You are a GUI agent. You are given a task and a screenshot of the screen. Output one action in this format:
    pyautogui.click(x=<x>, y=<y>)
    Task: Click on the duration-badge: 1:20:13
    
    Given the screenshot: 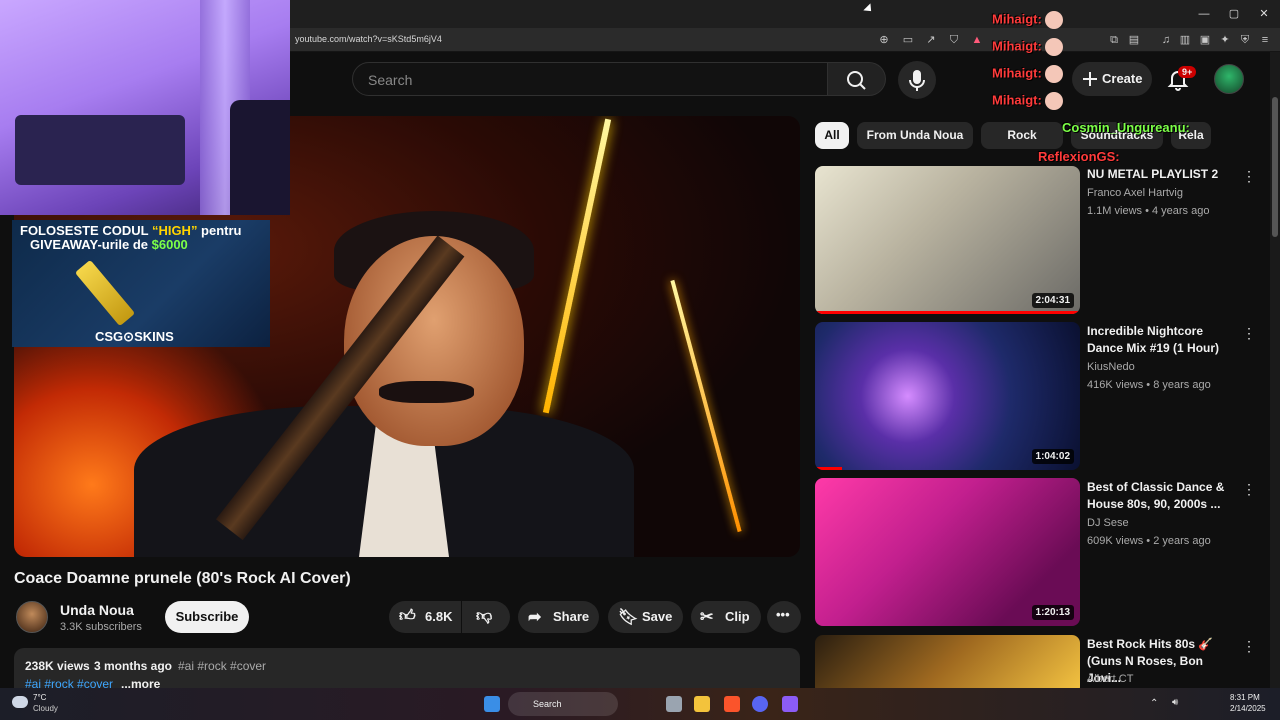 What is the action you would take?
    pyautogui.click(x=1052, y=612)
    